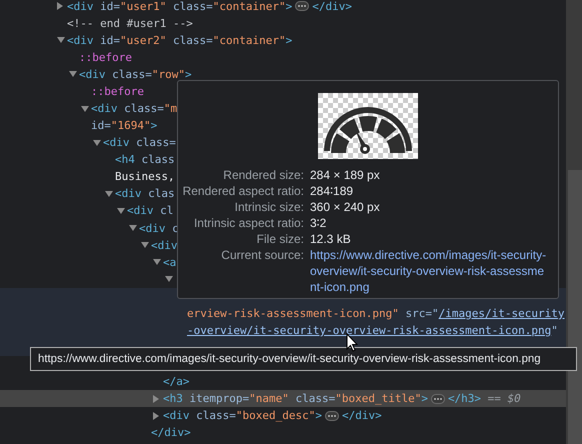  What do you see at coordinates (345, 207) in the screenshot?
I see `info-value: 360 × 240 px` at bounding box center [345, 207].